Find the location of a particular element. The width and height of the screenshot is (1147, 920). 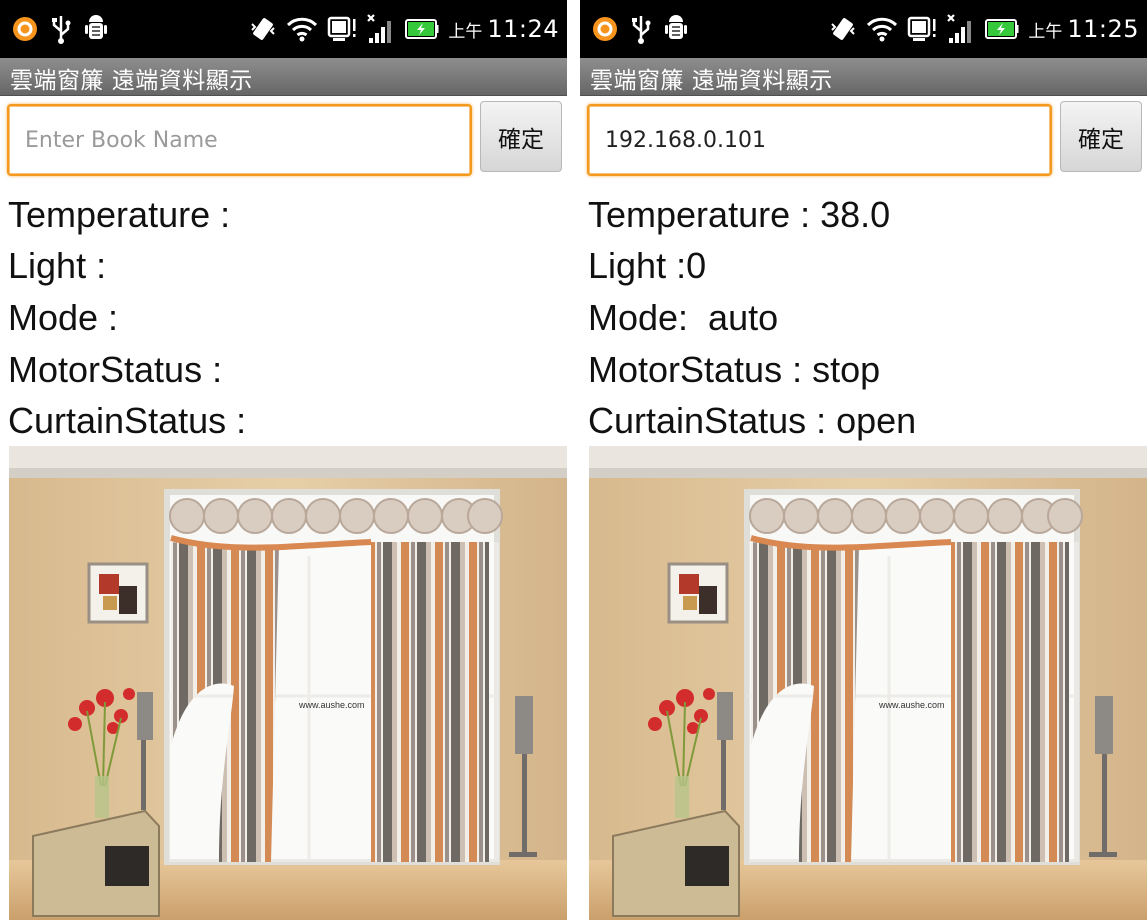

motor-status-label: MotorStatus : is located at coordinates (115, 369).